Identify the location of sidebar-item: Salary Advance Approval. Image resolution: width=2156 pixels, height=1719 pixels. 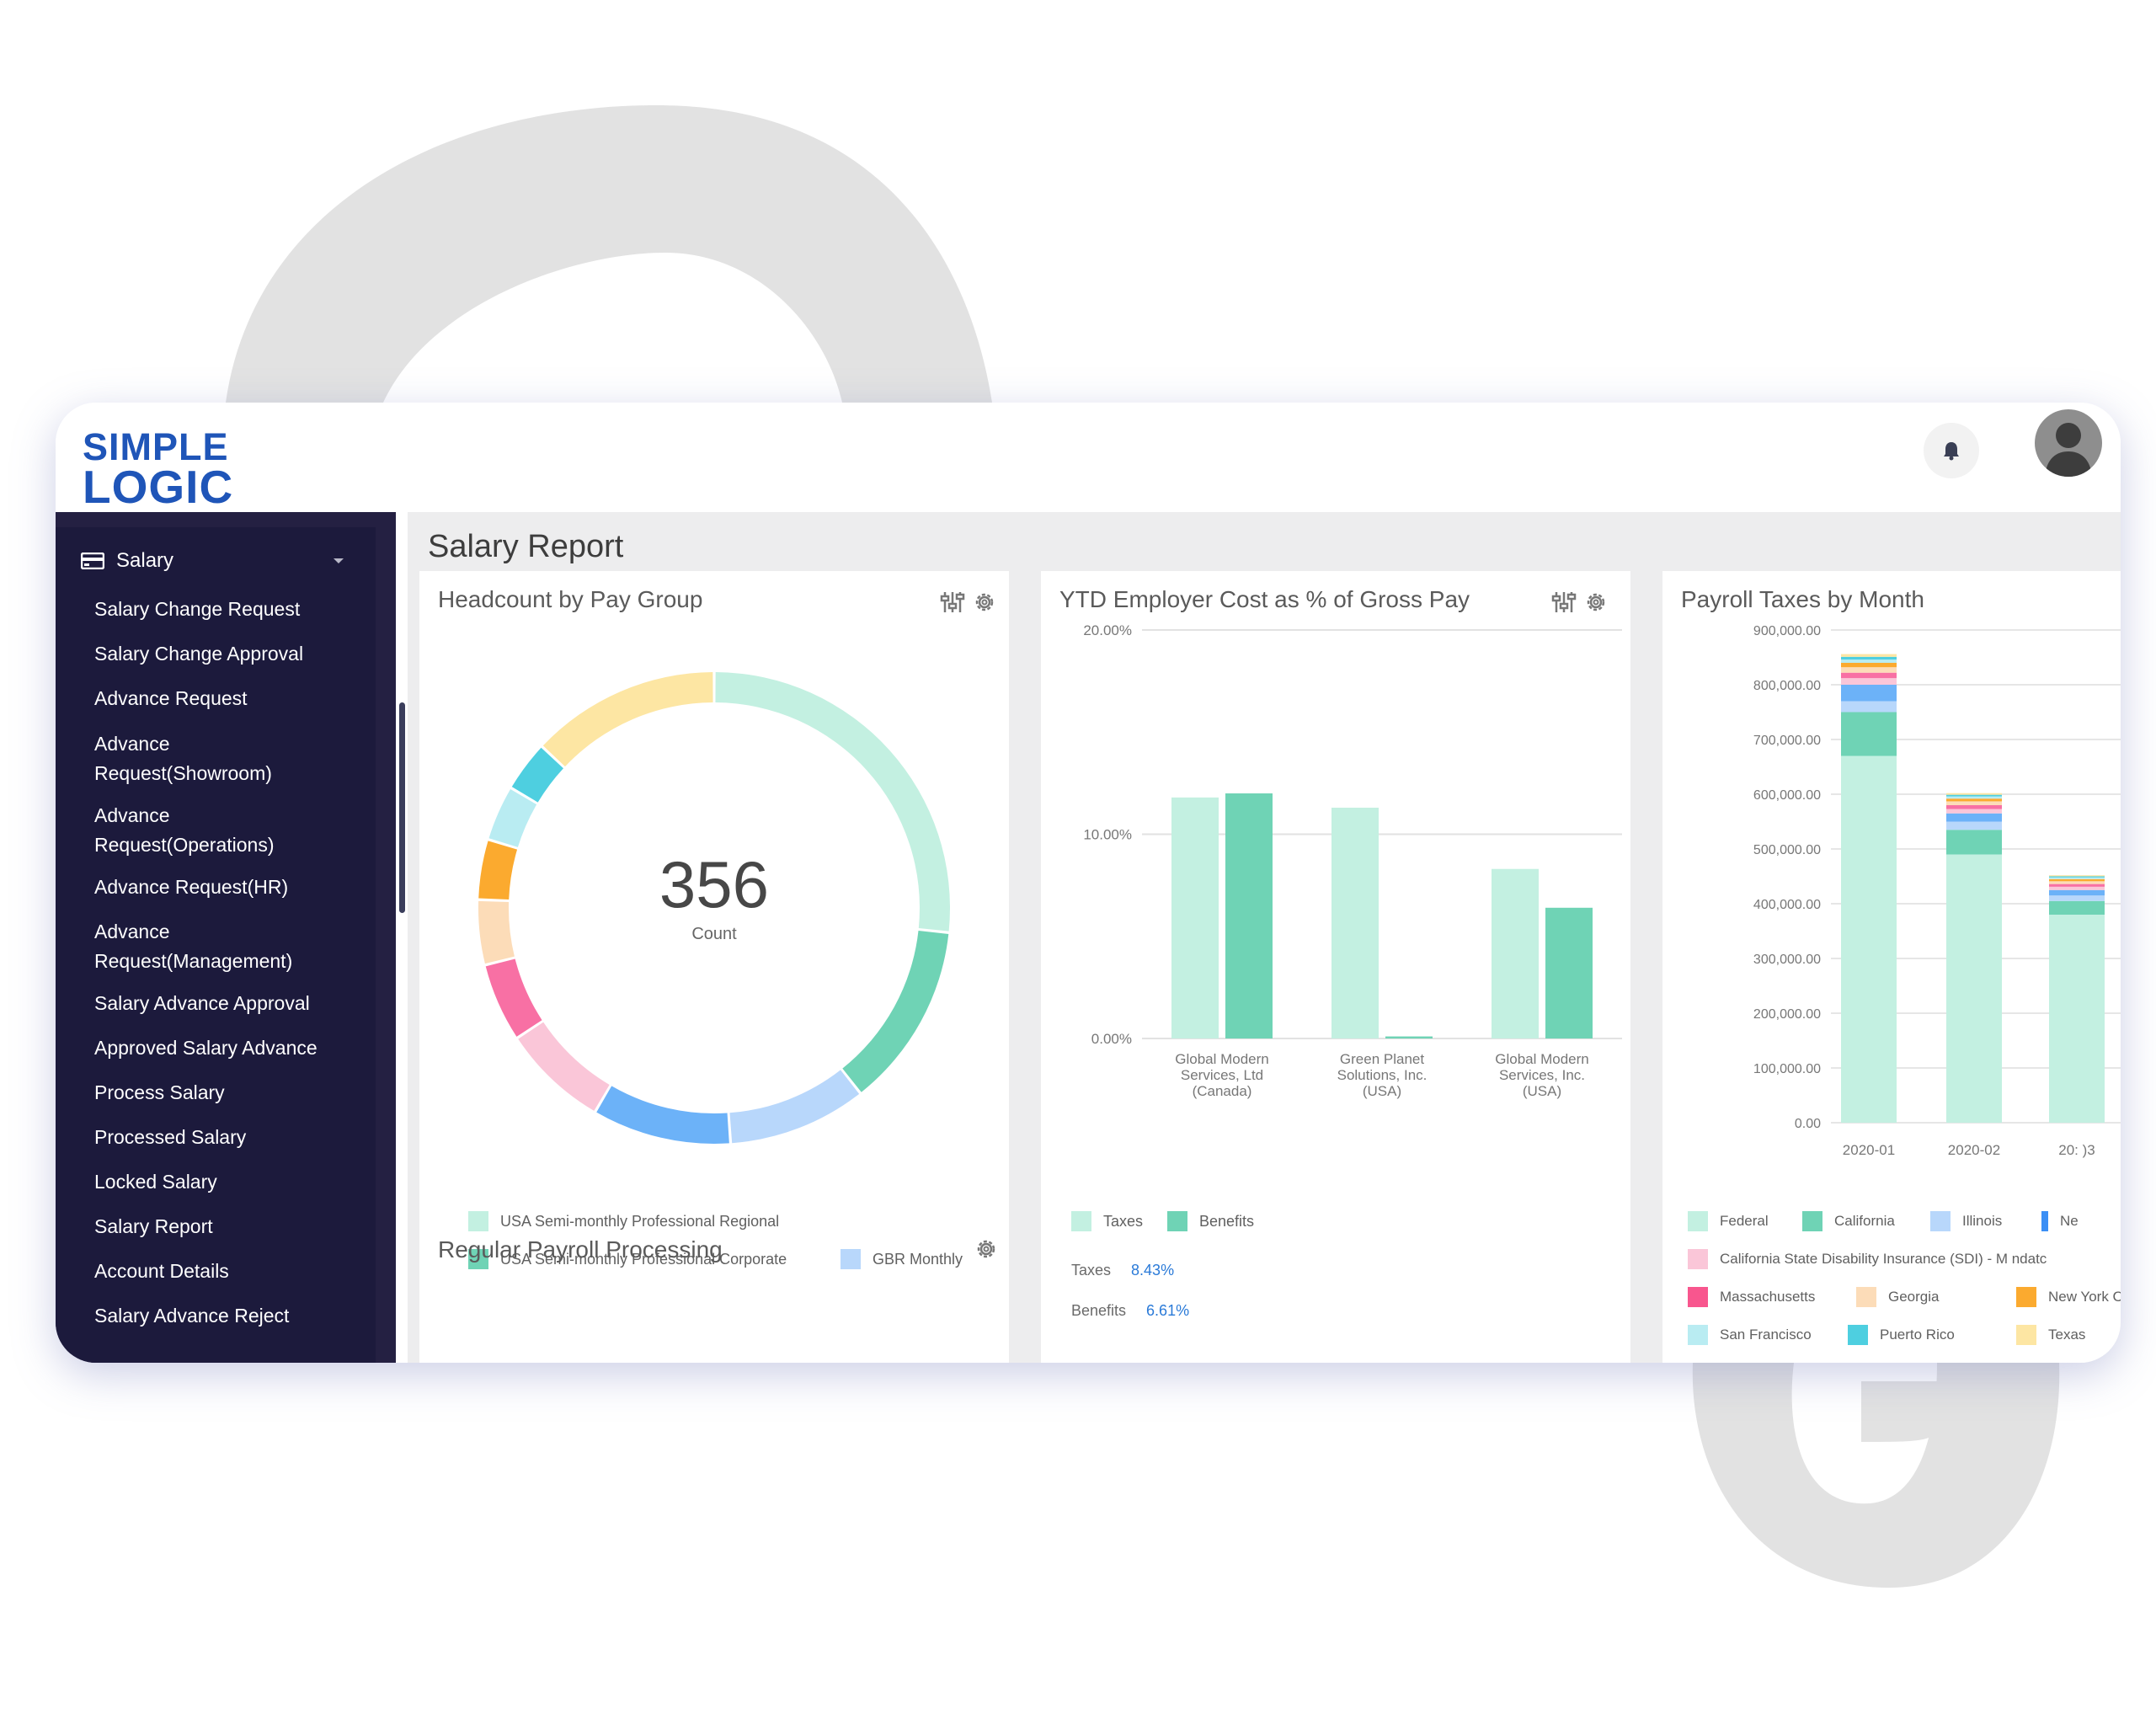
(202, 1003).